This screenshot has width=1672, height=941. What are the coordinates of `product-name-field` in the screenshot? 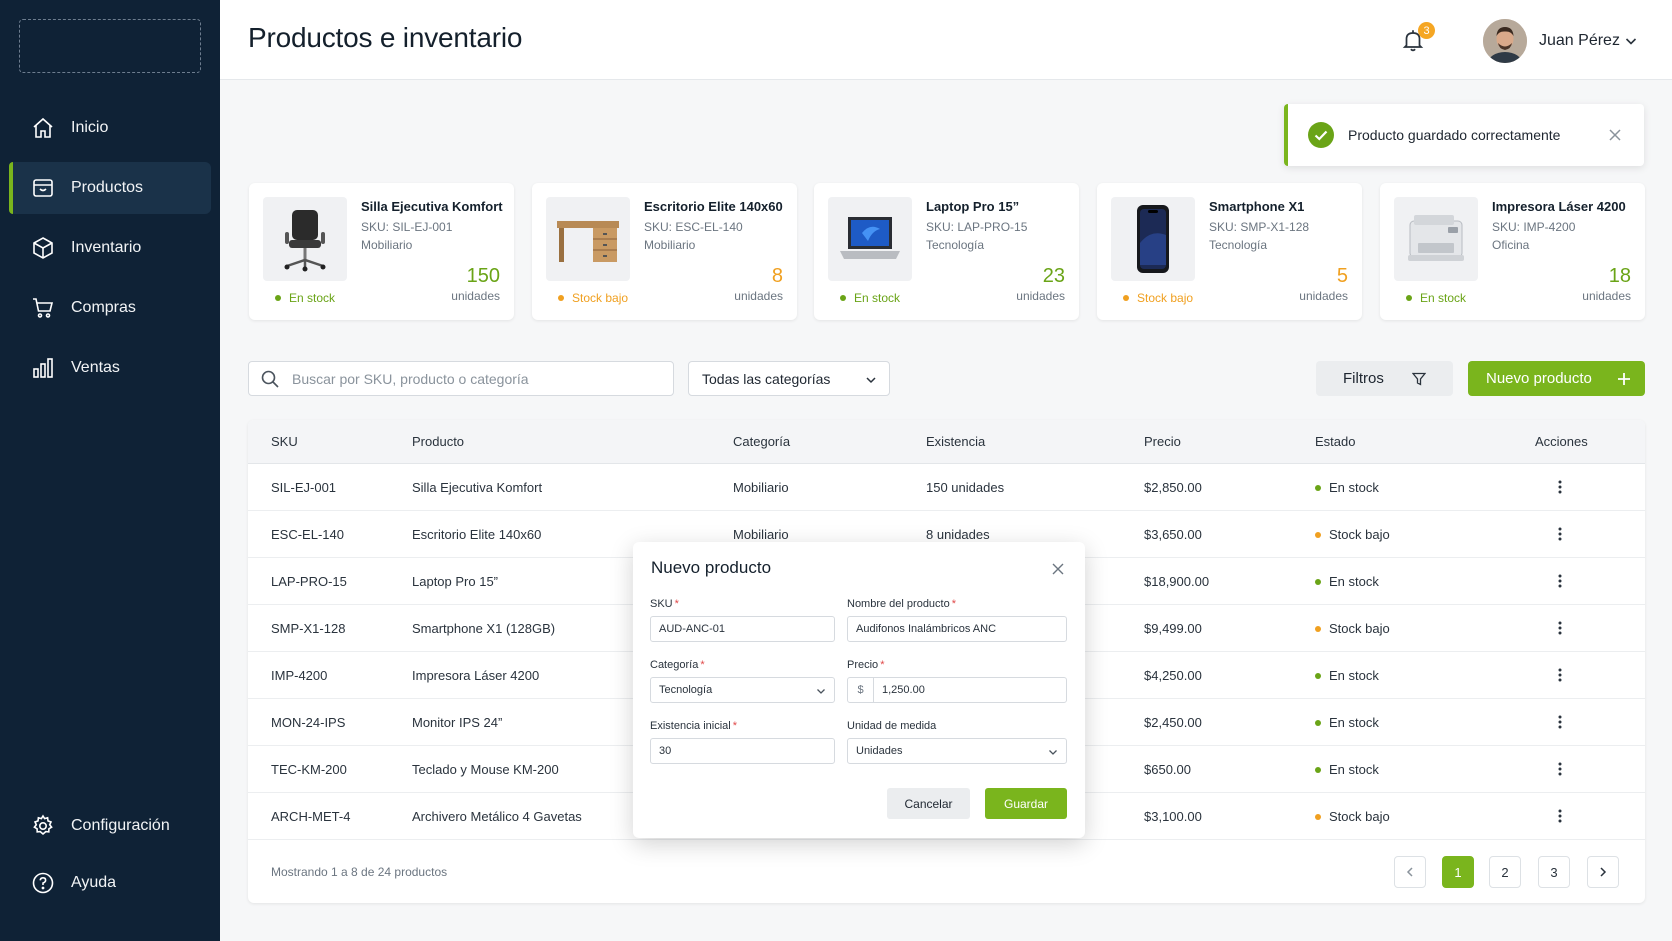 It's located at (957, 629).